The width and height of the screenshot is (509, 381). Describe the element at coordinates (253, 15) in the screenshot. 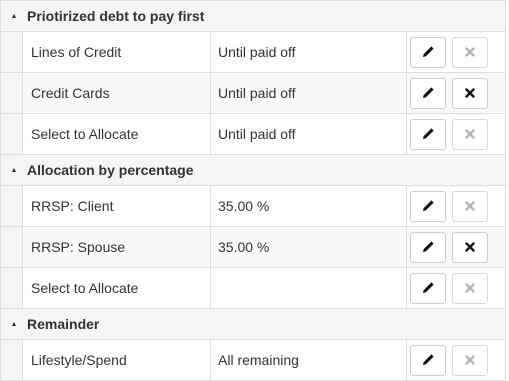

I see `group-header-prioritized-debt: ▲ Priotirized debt to pay first` at that location.